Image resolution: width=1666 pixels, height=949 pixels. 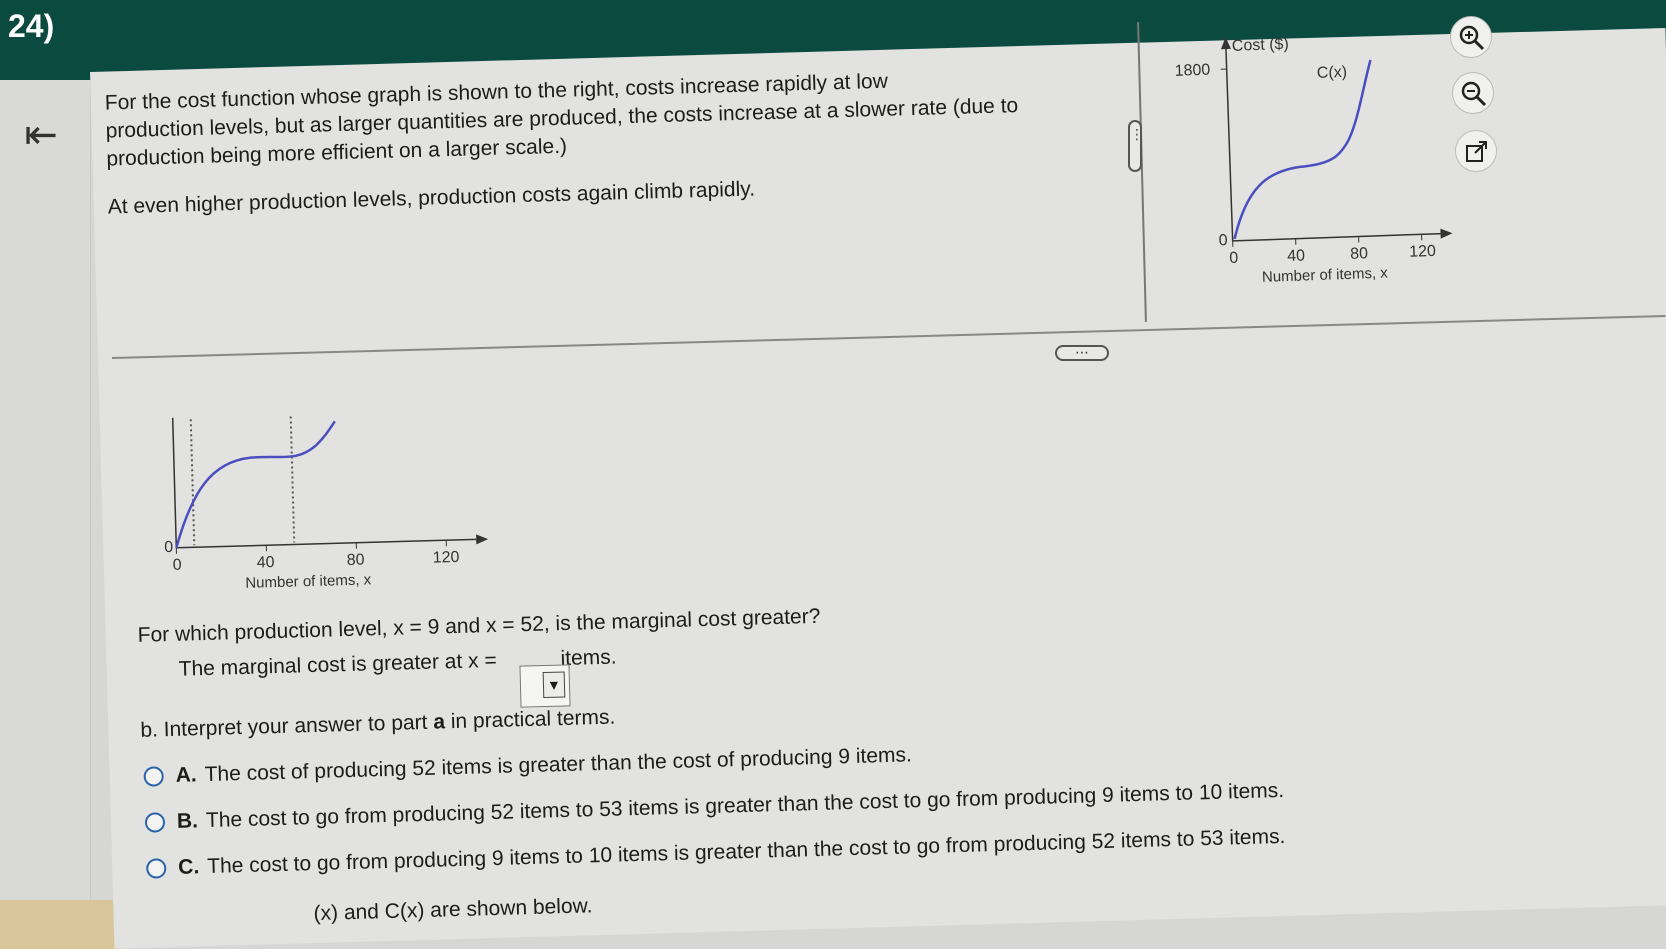 I want to click on external-link-icon, so click(x=1476, y=151).